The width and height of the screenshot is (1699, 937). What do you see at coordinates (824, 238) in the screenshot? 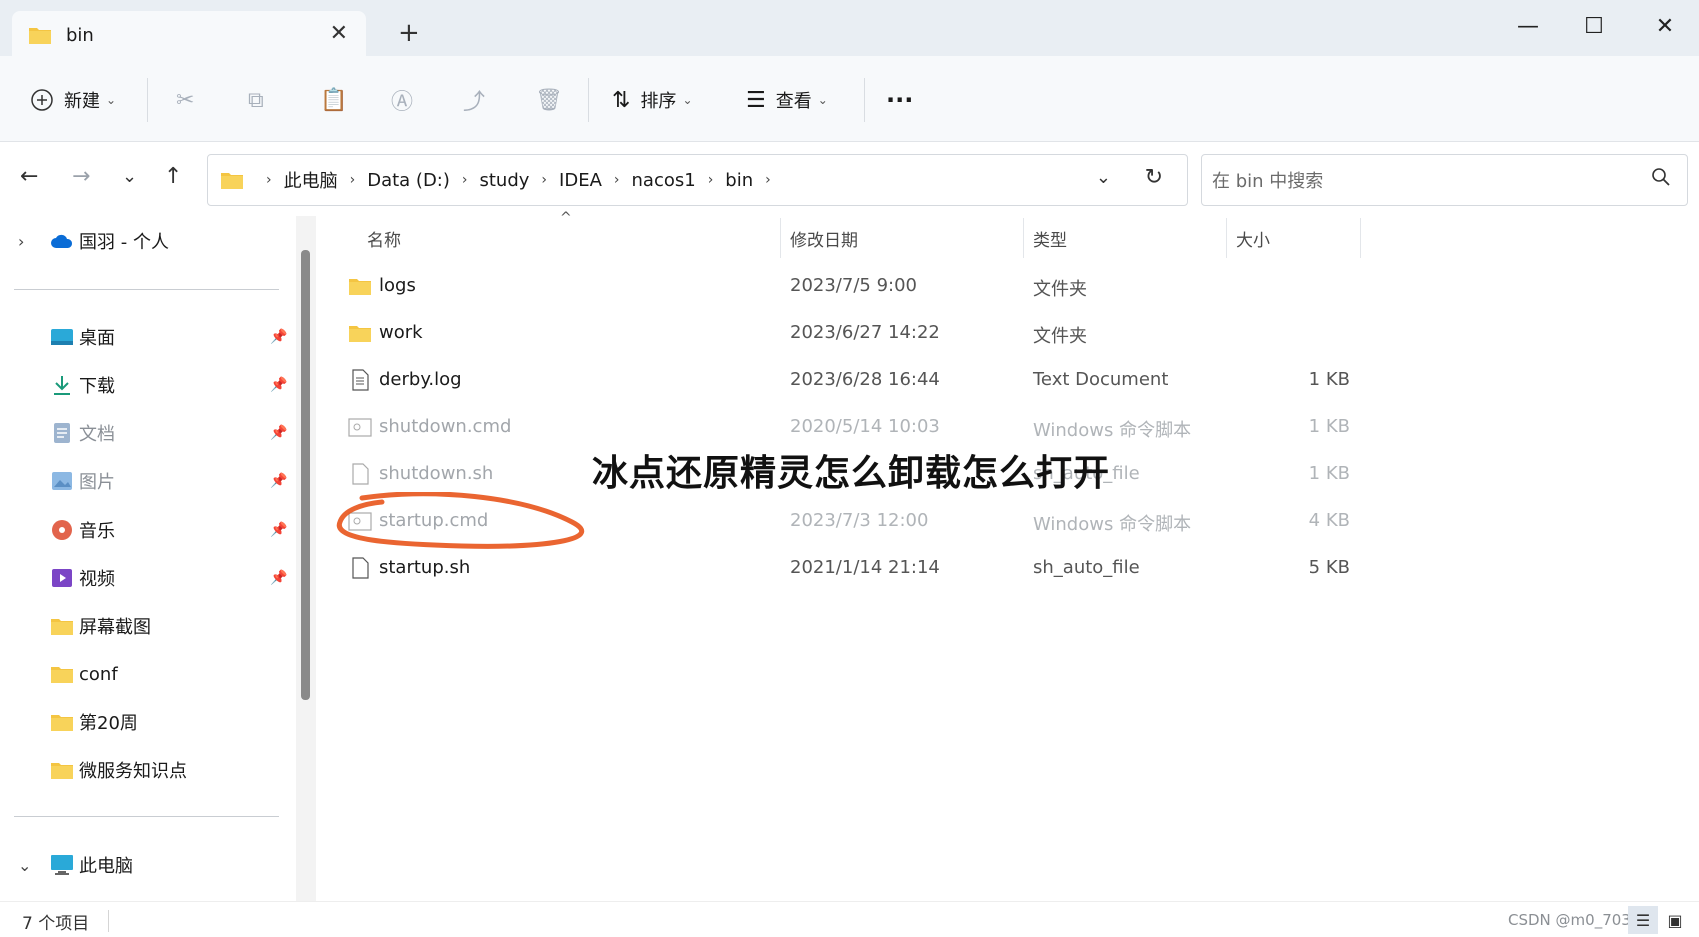
I see `column-header-date: 修改日期` at bounding box center [824, 238].